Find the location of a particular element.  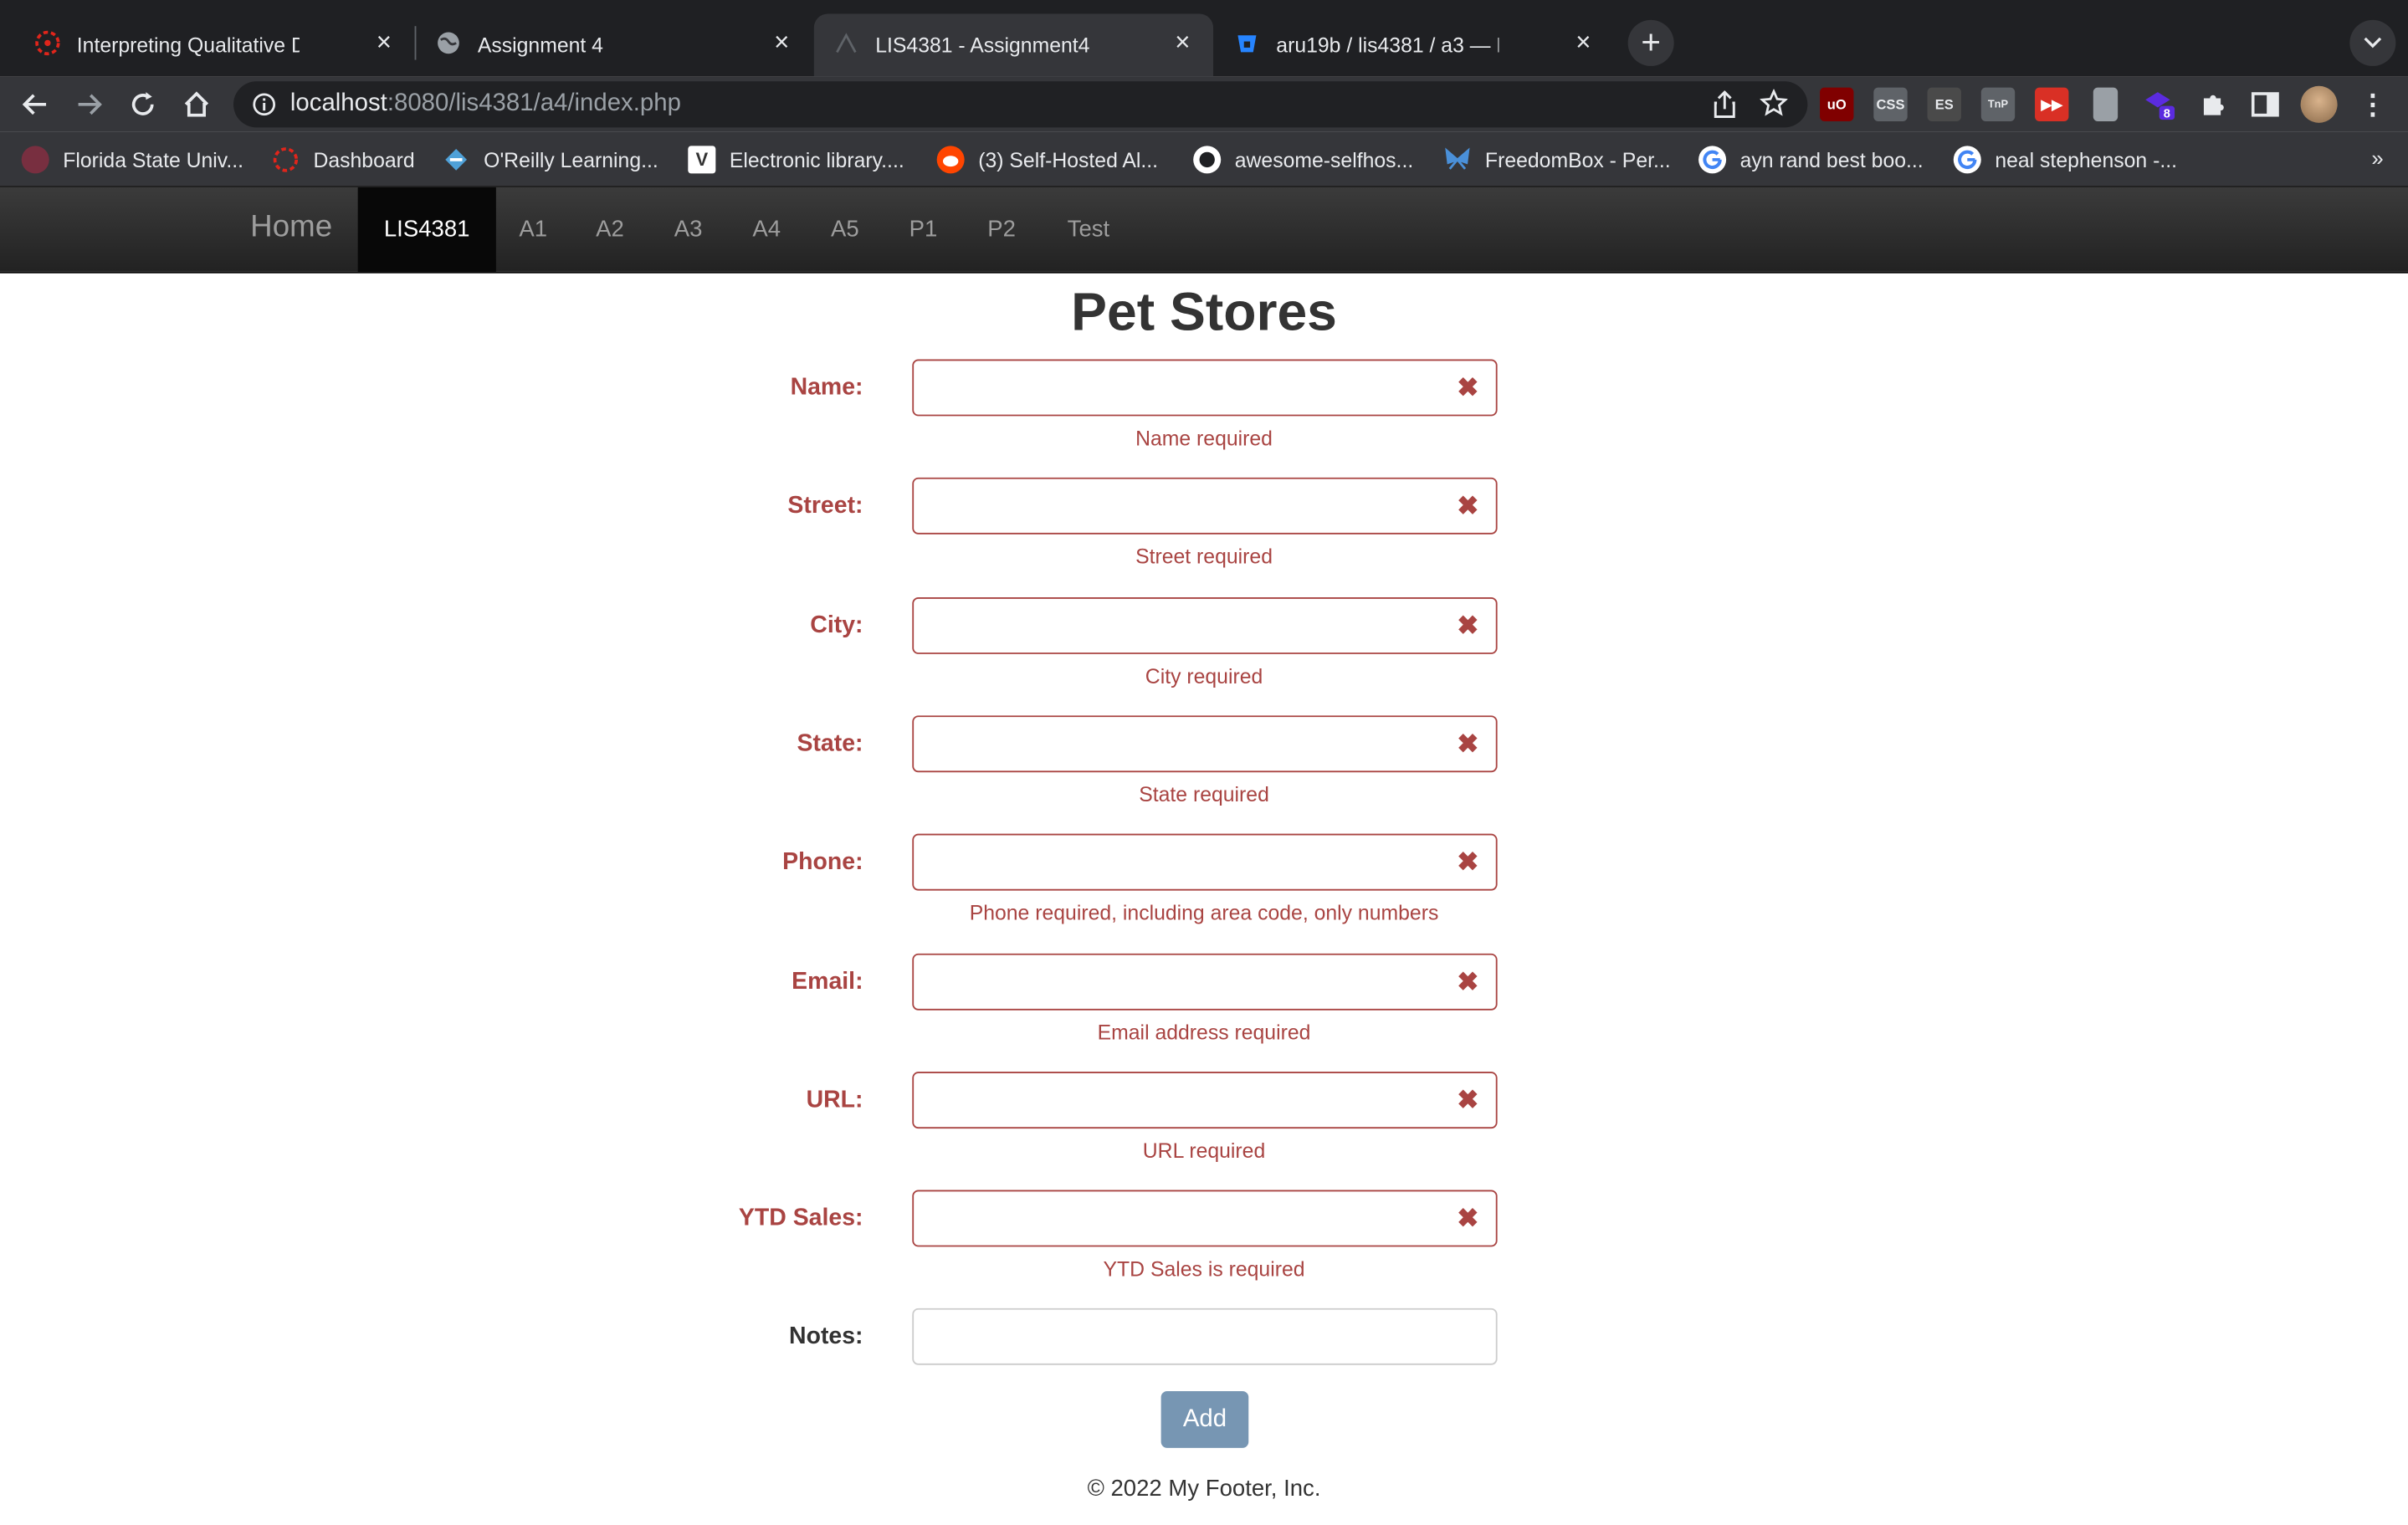

es-icon: ES is located at coordinates (1944, 105).